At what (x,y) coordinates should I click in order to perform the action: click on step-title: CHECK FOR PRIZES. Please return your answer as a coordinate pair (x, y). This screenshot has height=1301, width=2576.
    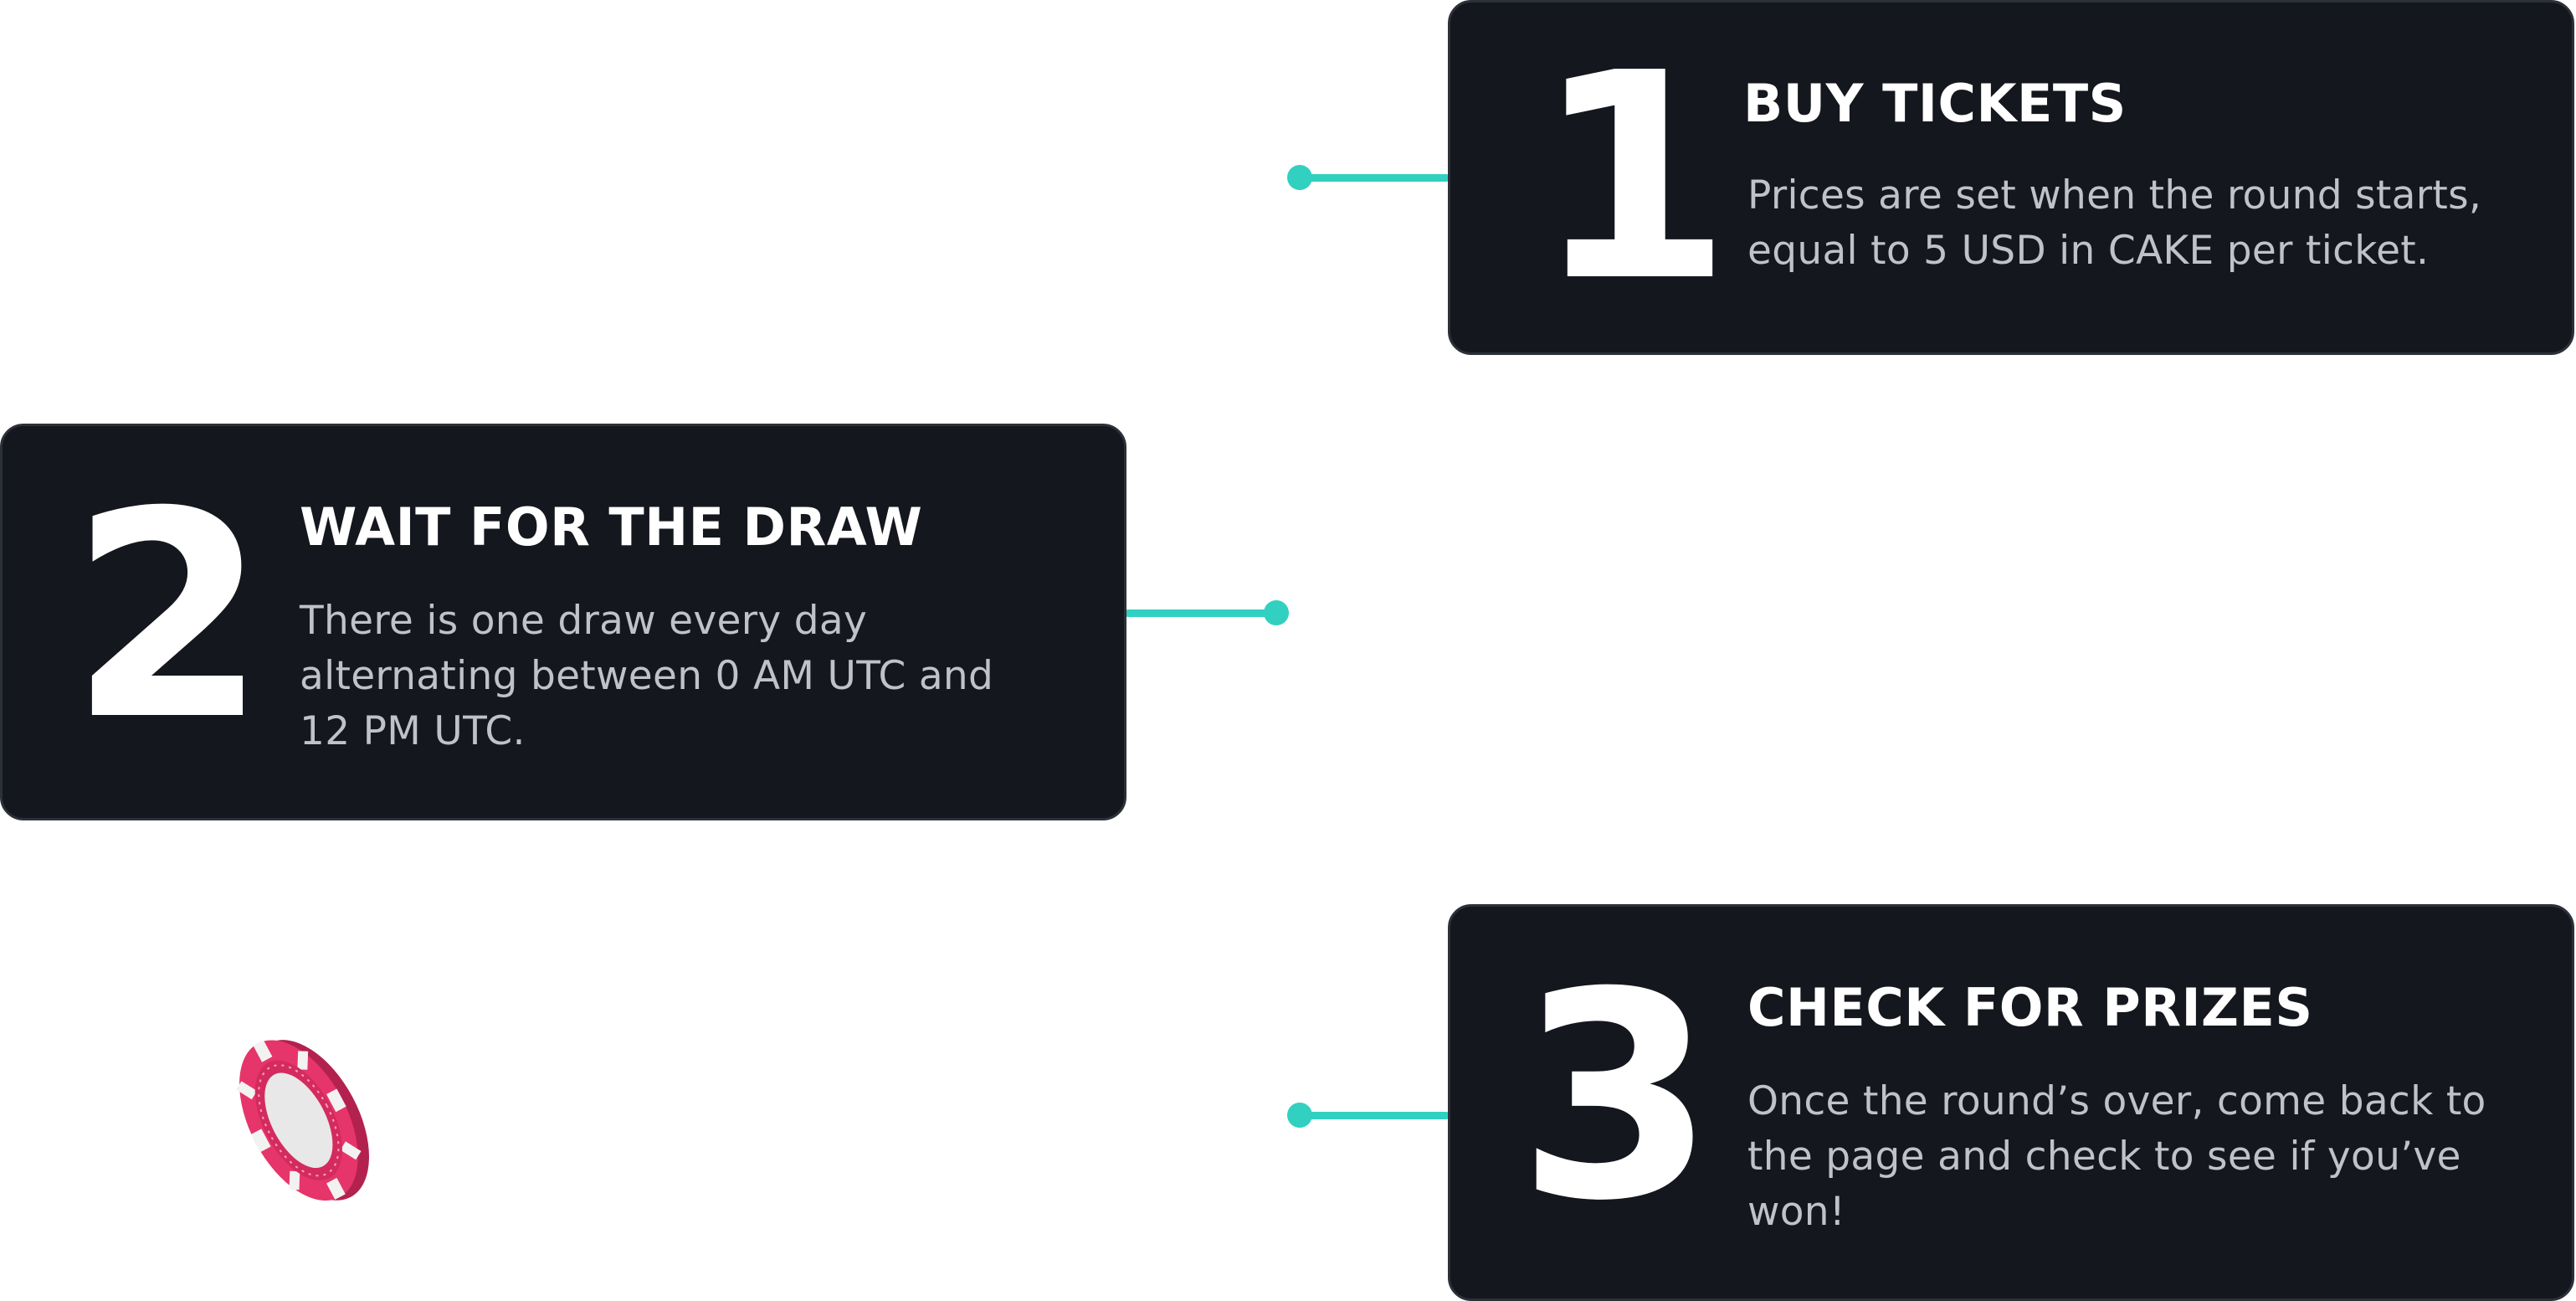
    Looking at the image, I should click on (2030, 1008).